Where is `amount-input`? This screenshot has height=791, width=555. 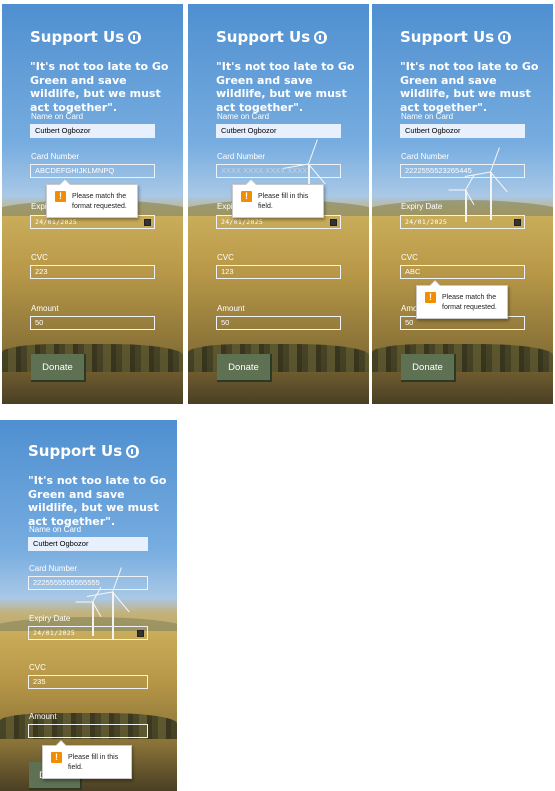
amount-input is located at coordinates (88, 731).